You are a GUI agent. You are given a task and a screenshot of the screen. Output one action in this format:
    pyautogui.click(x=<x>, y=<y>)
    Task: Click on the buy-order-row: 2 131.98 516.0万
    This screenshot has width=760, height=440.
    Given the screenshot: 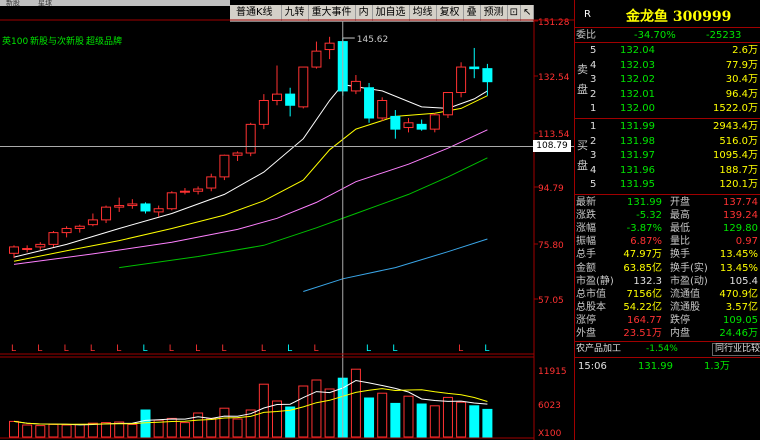 What is the action you would take?
    pyautogui.click(x=667, y=141)
    